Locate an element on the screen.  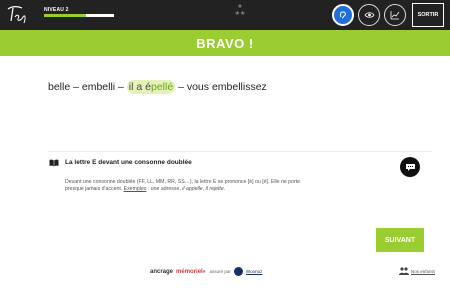
selected-word-prefix: il a é is located at coordinates (139, 87).